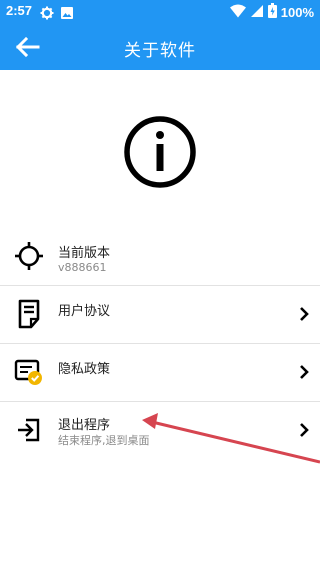 This screenshot has height=568, width=320. What do you see at coordinates (82, 267) in the screenshot?
I see `list-item-subtitle: v888661` at bounding box center [82, 267].